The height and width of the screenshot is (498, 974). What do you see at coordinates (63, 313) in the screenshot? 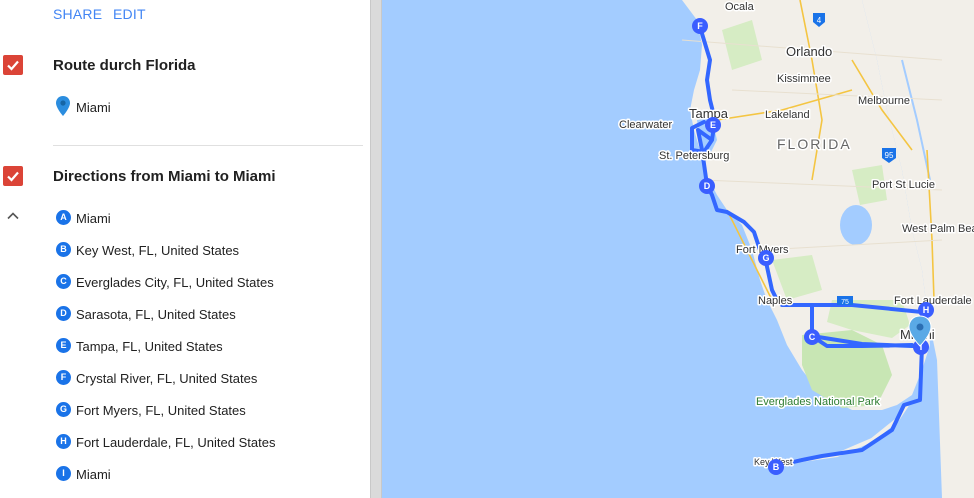
I see `stop-marker-icon: D` at bounding box center [63, 313].